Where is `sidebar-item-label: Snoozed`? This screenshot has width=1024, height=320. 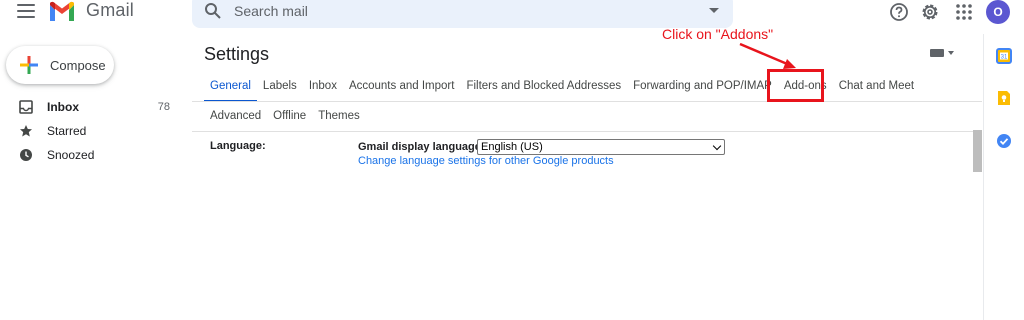 sidebar-item-label: Snoozed is located at coordinates (71, 155).